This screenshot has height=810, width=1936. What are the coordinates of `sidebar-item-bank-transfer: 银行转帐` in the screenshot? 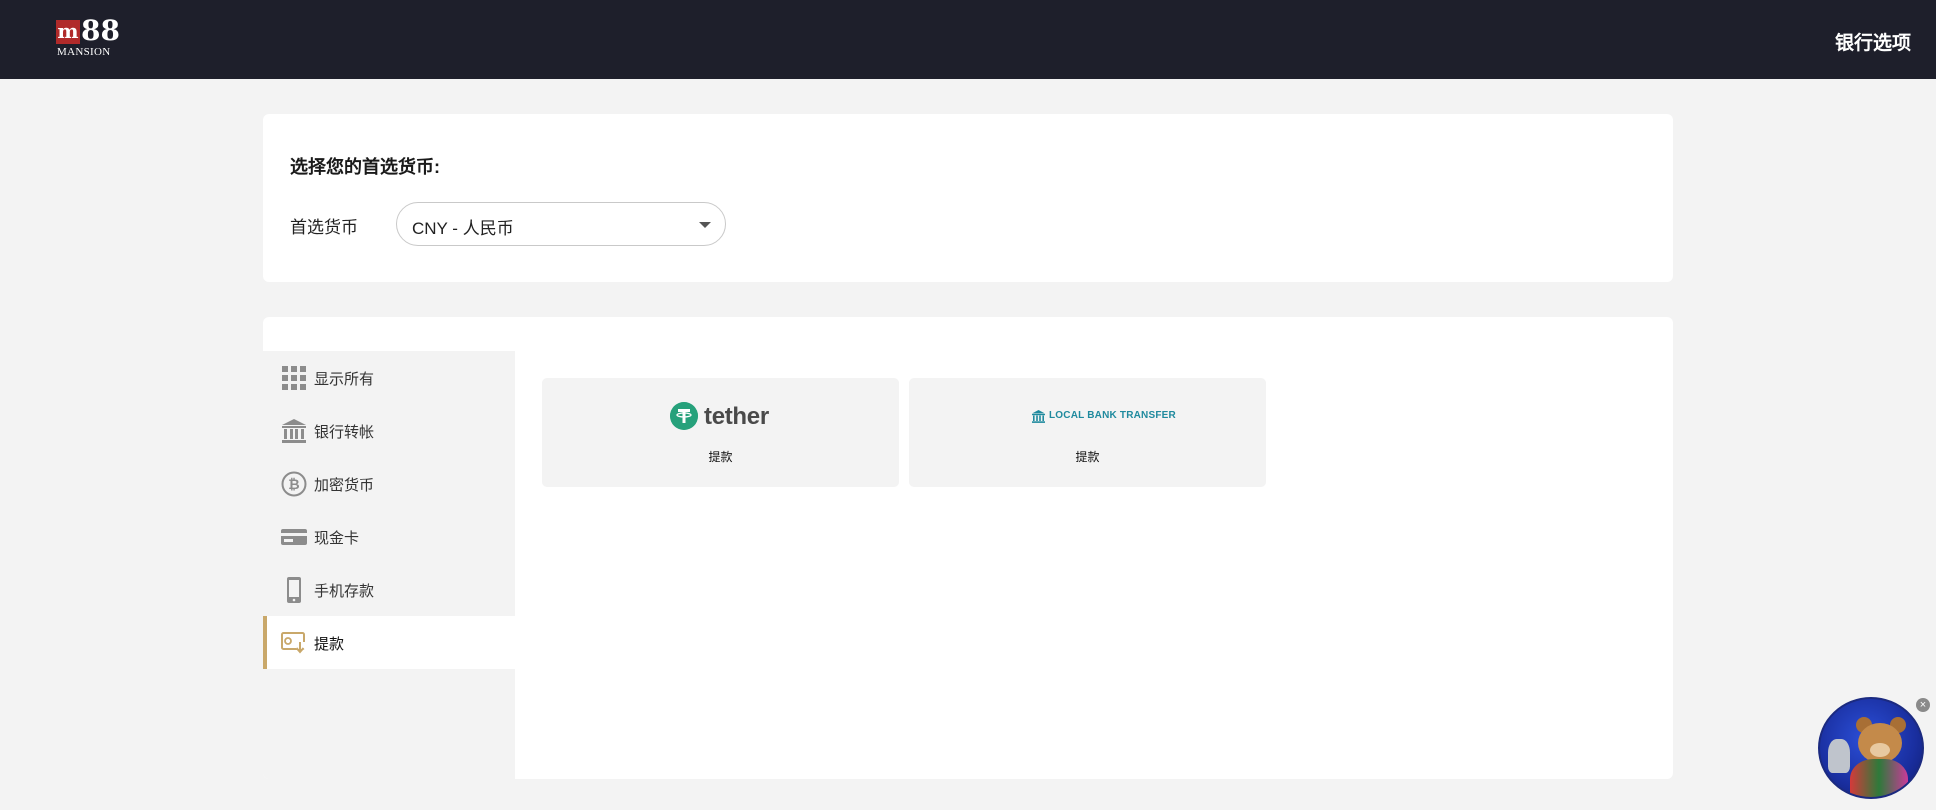 It's located at (389, 430).